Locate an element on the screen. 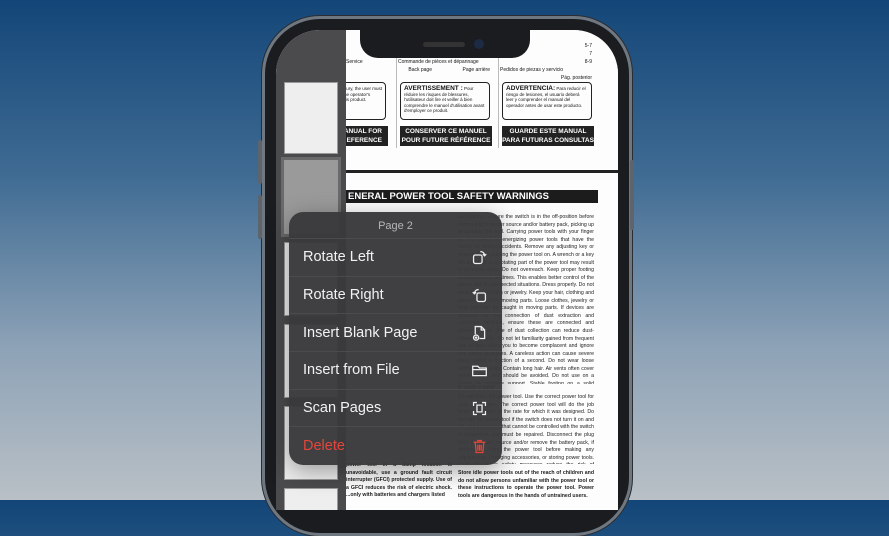  menu-item-insert-blank-page: Insert Blank Page is located at coordinates (395, 333).